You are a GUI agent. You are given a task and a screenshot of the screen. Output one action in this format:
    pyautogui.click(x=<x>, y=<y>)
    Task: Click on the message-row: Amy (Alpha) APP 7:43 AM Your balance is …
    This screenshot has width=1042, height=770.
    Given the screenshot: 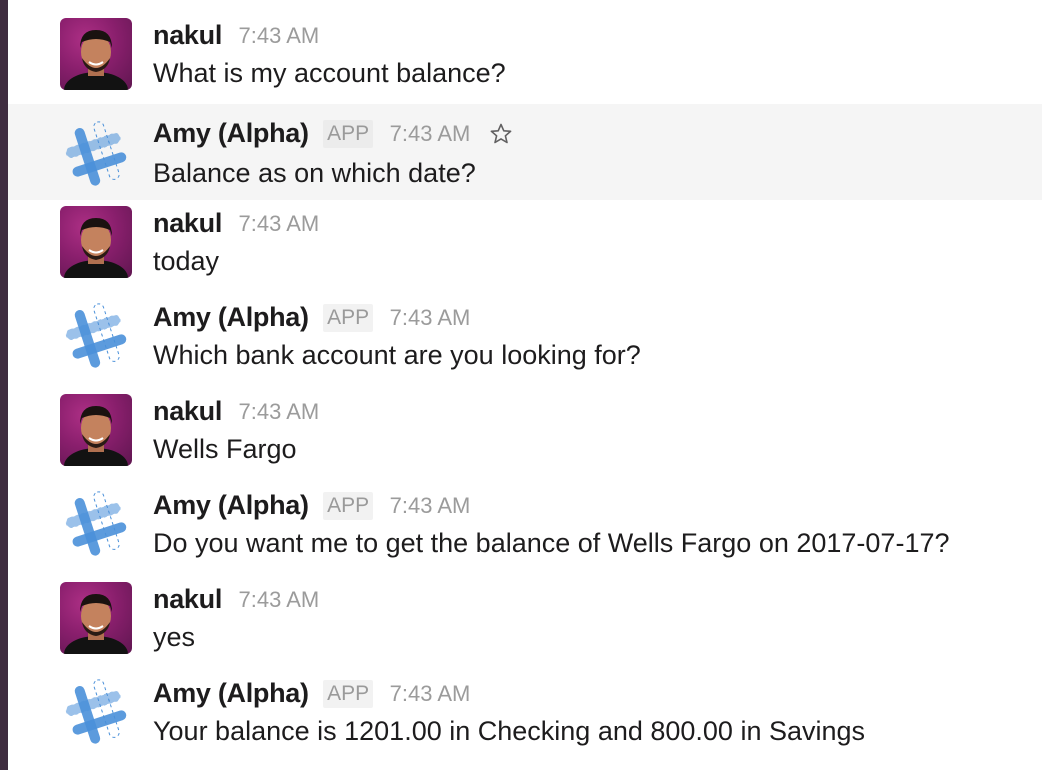 What is the action you would take?
    pyautogui.click(x=525, y=705)
    